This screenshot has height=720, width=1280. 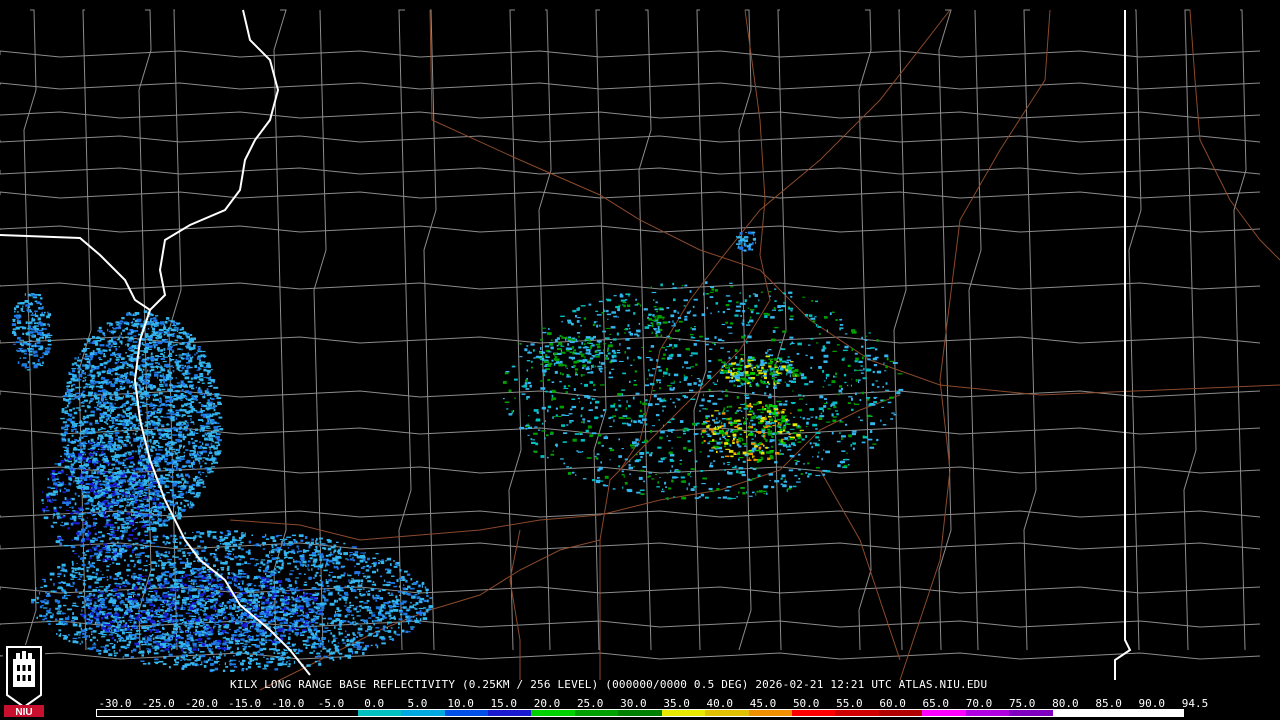 What do you see at coordinates (1195, 703) in the screenshot?
I see `scale-label: 94.5` at bounding box center [1195, 703].